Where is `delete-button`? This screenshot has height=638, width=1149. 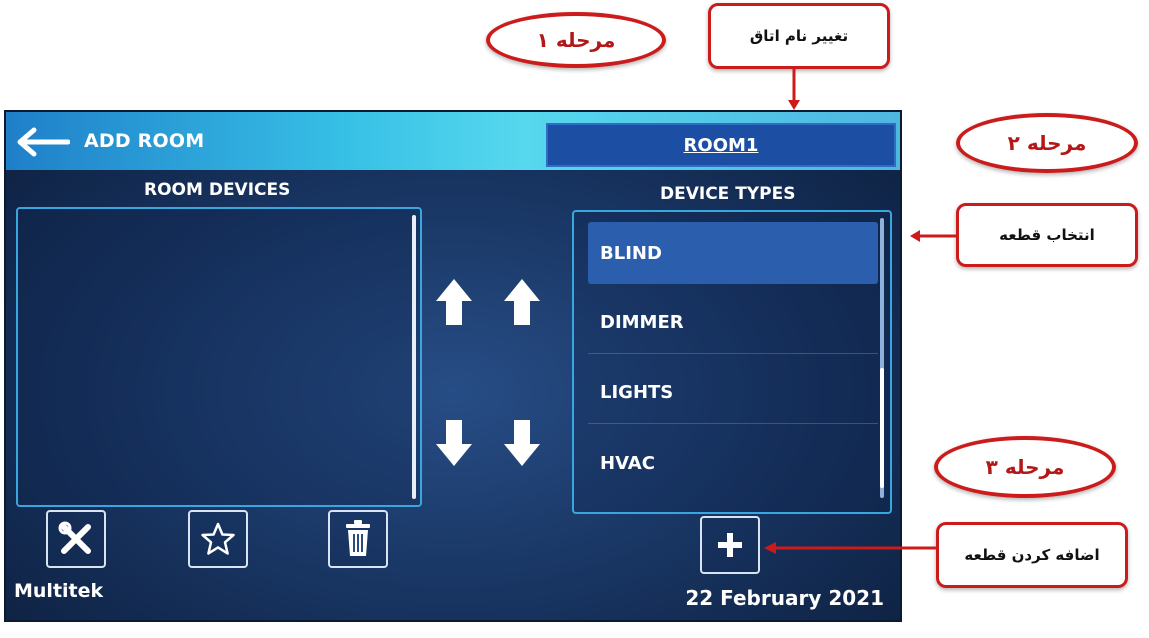
delete-button is located at coordinates (358, 539).